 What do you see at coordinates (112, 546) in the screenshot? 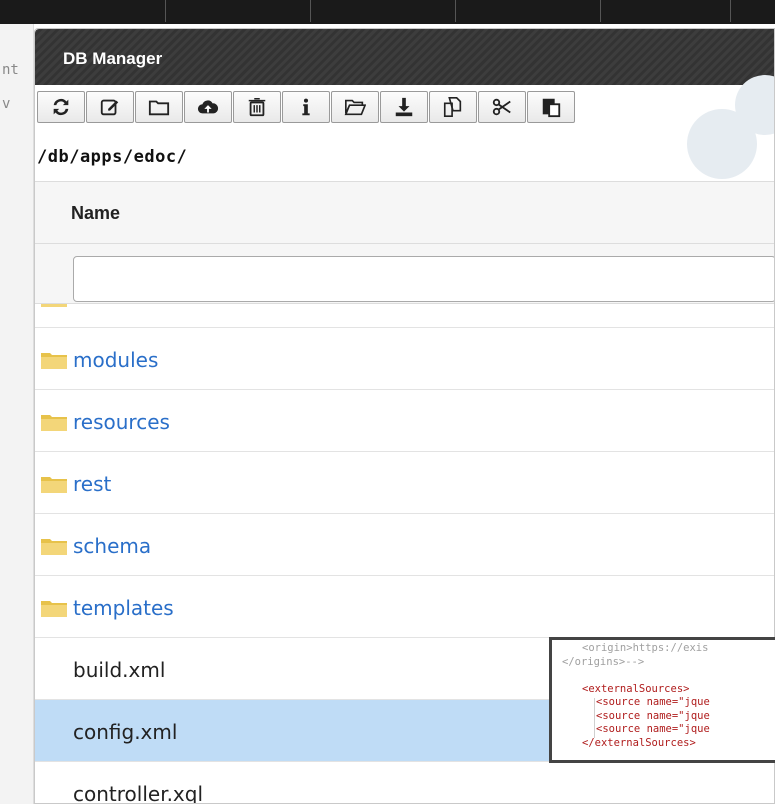
I see `row-name: schema` at bounding box center [112, 546].